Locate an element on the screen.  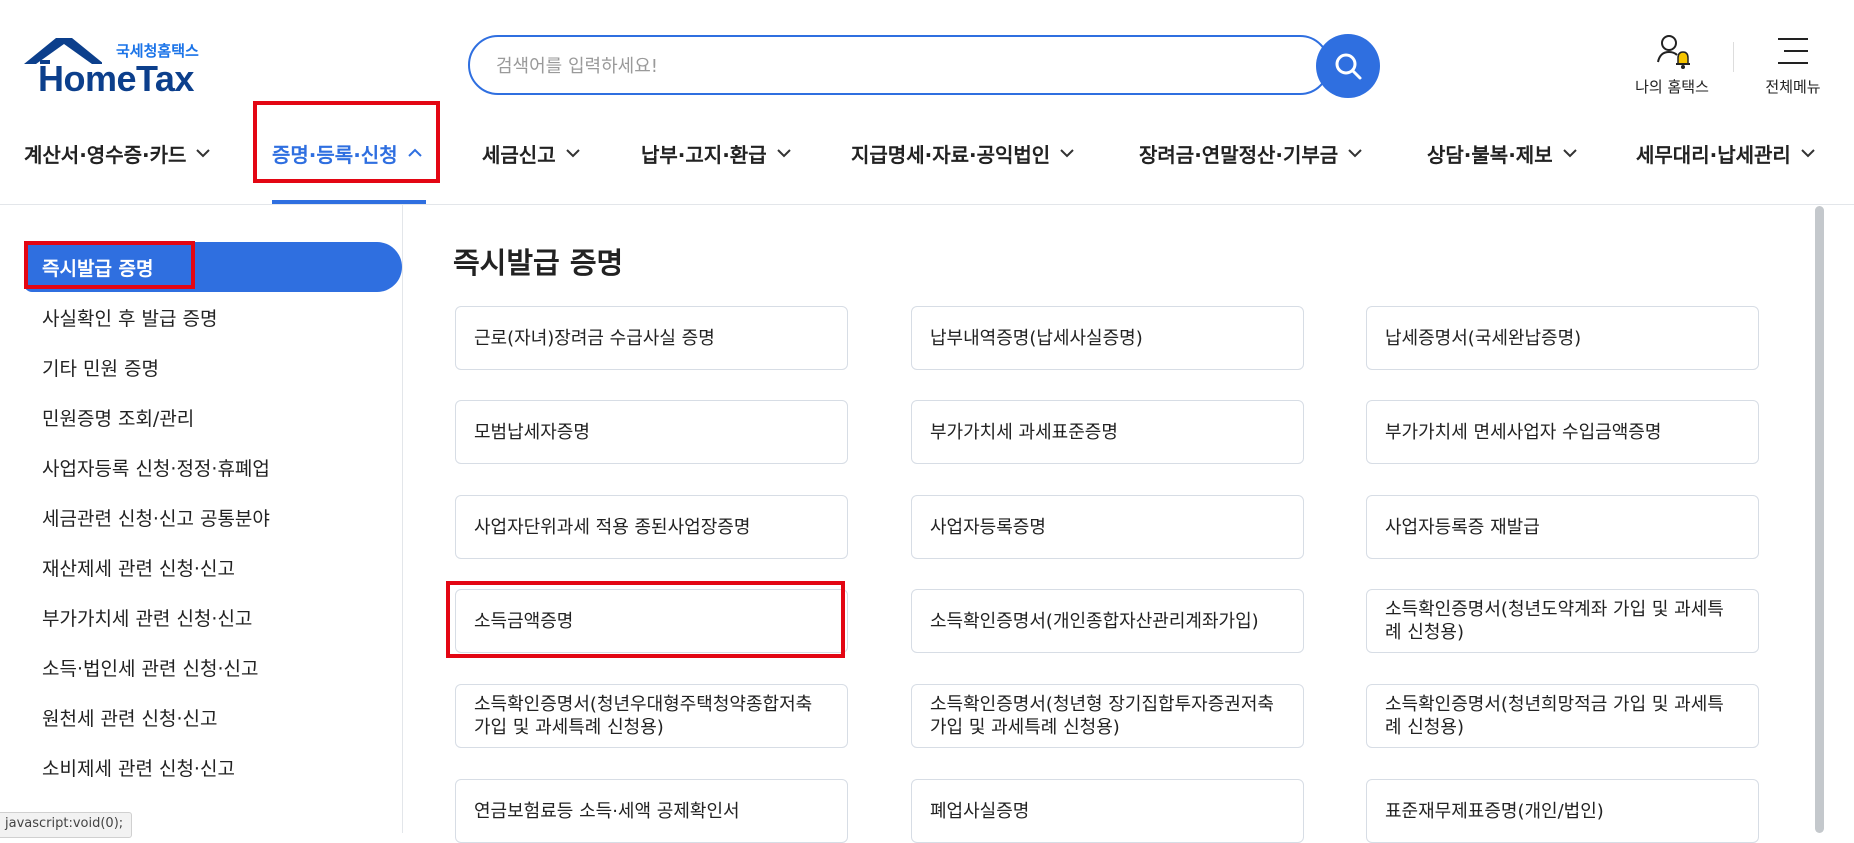
gnb-label: 납부·고지·환급 is located at coordinates (704, 154).